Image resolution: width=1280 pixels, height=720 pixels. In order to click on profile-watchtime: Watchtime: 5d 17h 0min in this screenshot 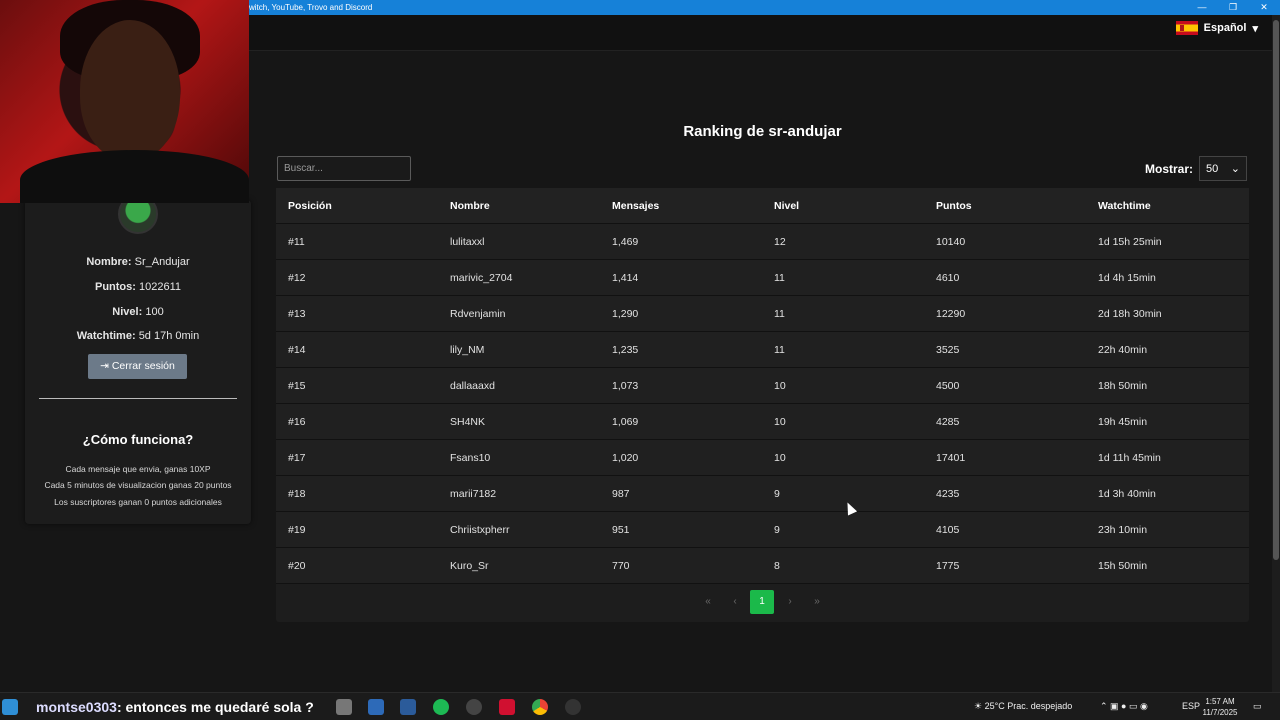, I will do `click(138, 336)`.